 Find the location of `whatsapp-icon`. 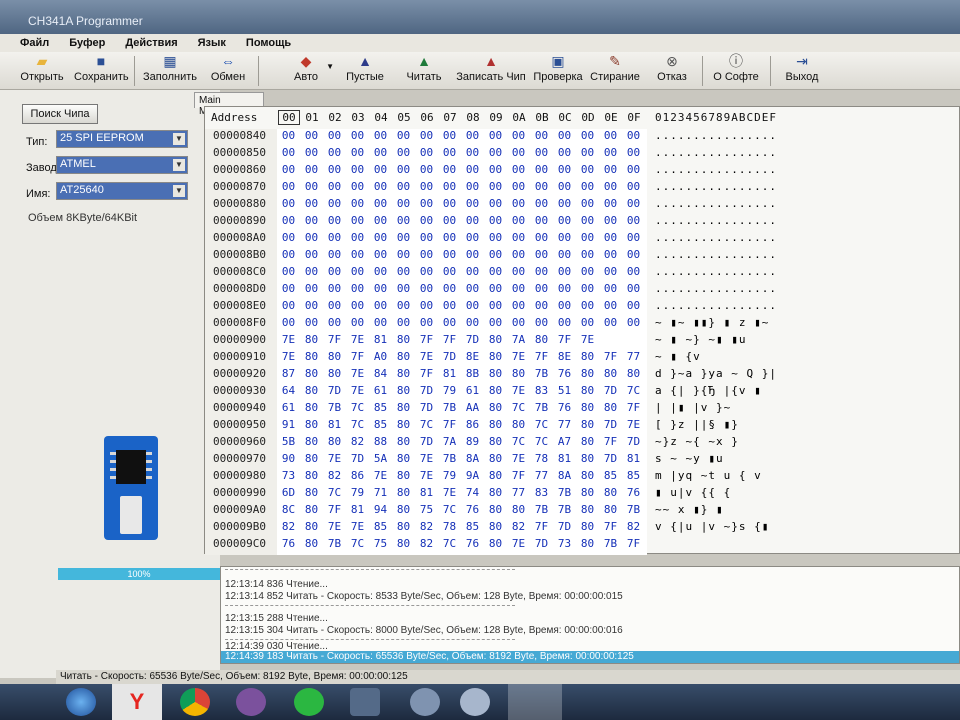

whatsapp-icon is located at coordinates (309, 702).